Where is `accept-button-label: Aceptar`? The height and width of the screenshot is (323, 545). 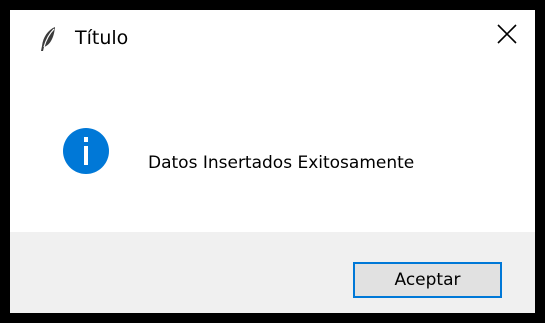
accept-button-label: Aceptar is located at coordinates (427, 280).